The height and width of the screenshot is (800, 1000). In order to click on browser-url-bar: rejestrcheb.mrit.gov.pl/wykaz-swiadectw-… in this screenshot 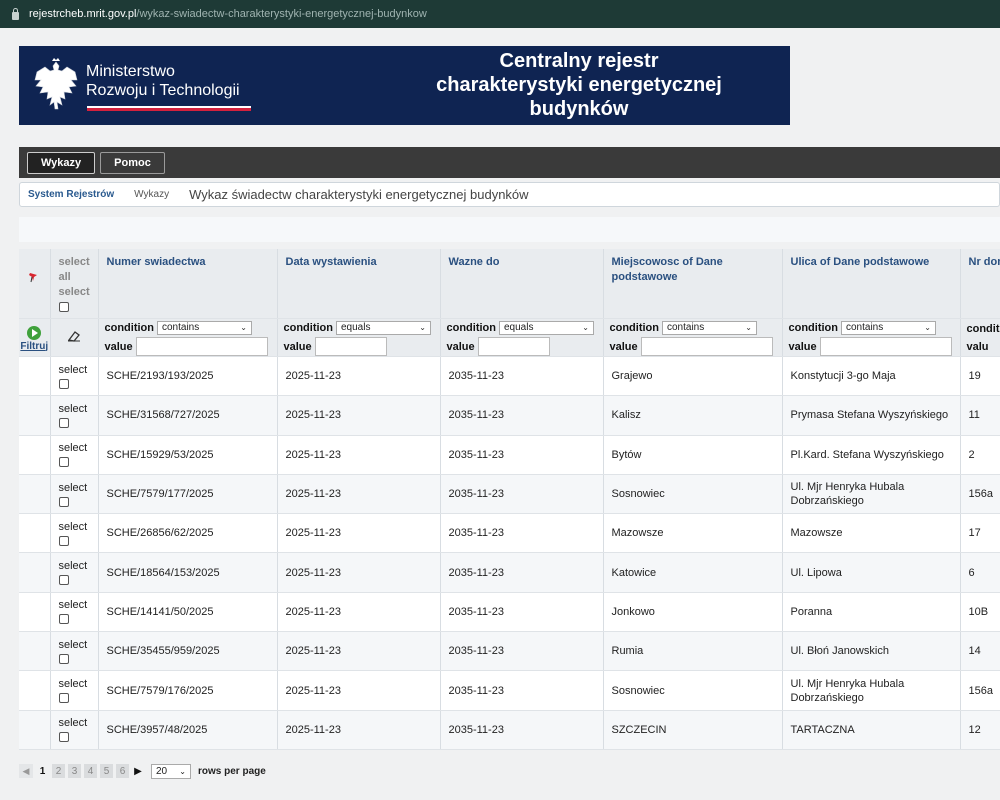, I will do `click(500, 14)`.